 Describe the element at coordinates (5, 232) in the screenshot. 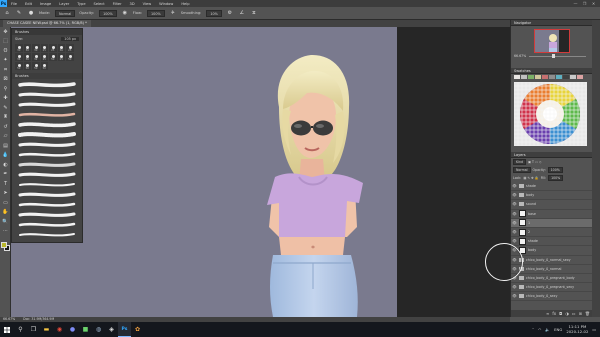

I see `more-tools-icon: ⋯` at that location.